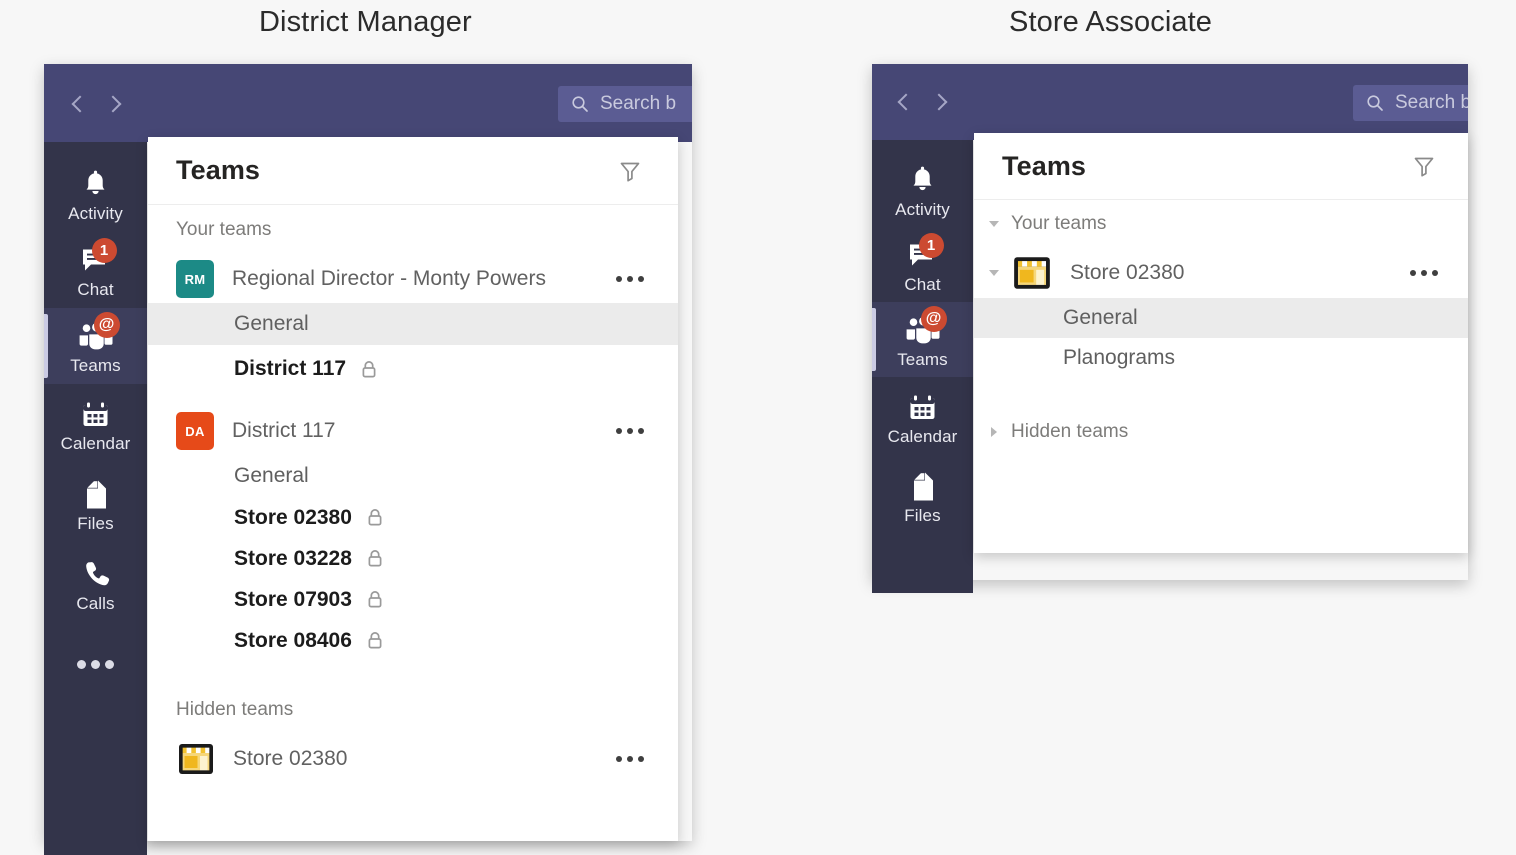 The width and height of the screenshot is (1516, 855). Describe the element at coordinates (389, 278) in the screenshot. I see `team-name: Regional Director - Monty Powers` at that location.